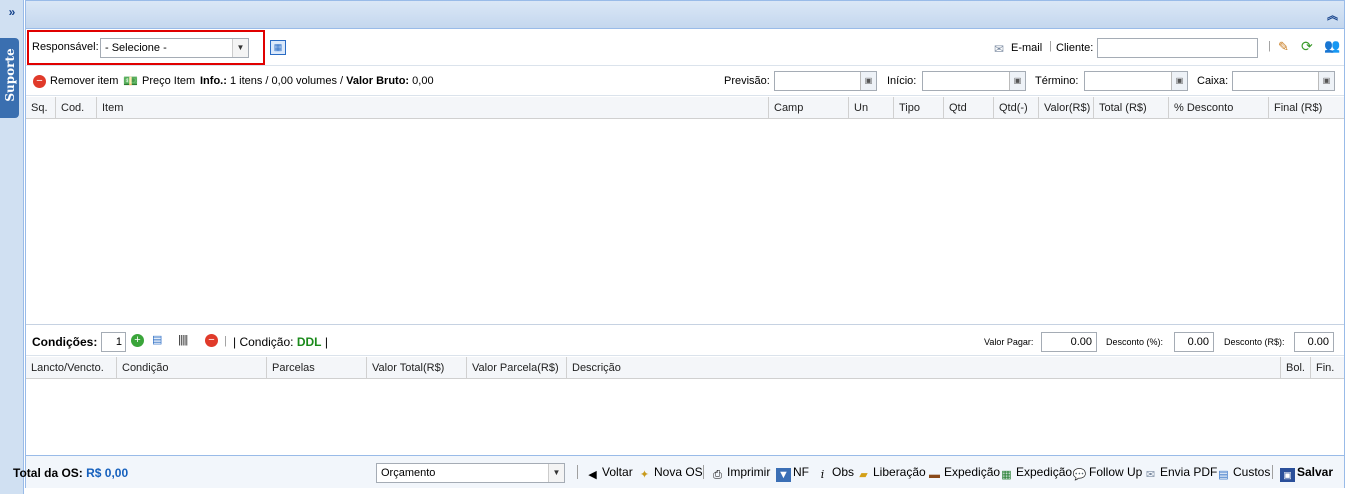 This screenshot has width=1348, height=494. What do you see at coordinates (191, 368) in the screenshot?
I see `col-condicao: Condição` at bounding box center [191, 368].